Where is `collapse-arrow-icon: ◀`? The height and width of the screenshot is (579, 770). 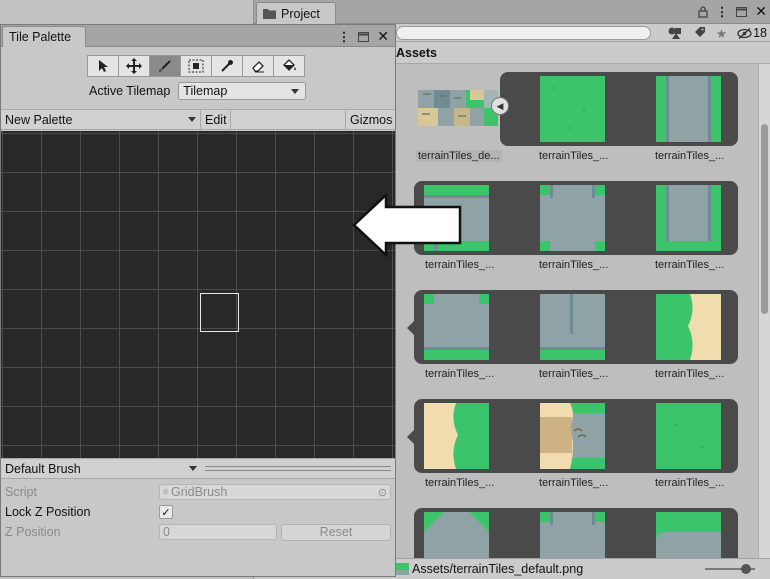
collapse-arrow-icon: ◀ is located at coordinates (500, 106).